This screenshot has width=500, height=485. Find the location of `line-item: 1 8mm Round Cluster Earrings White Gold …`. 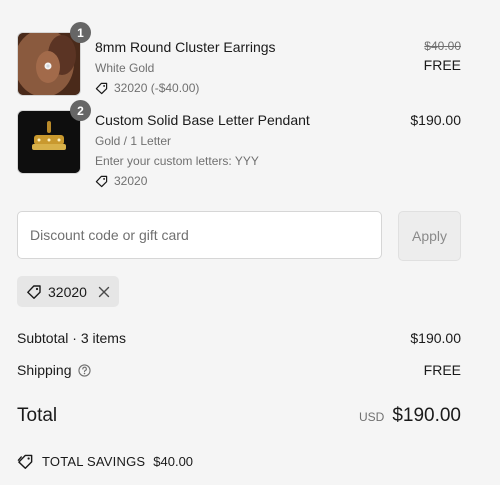

line-item: 1 8mm Round Cluster Earrings White Gold … is located at coordinates (239, 59).